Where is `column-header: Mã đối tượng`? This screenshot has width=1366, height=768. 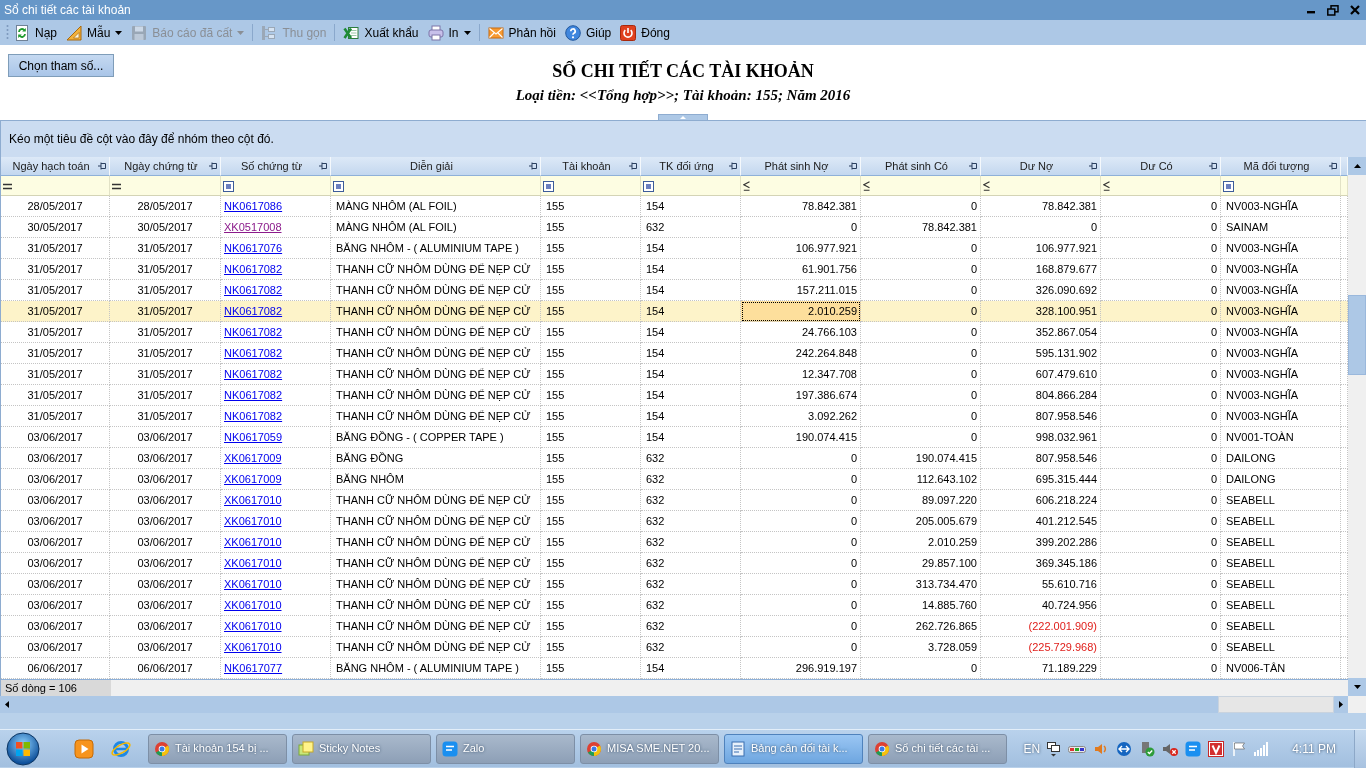
column-header: Mã đối tượng is located at coordinates (1281, 166).